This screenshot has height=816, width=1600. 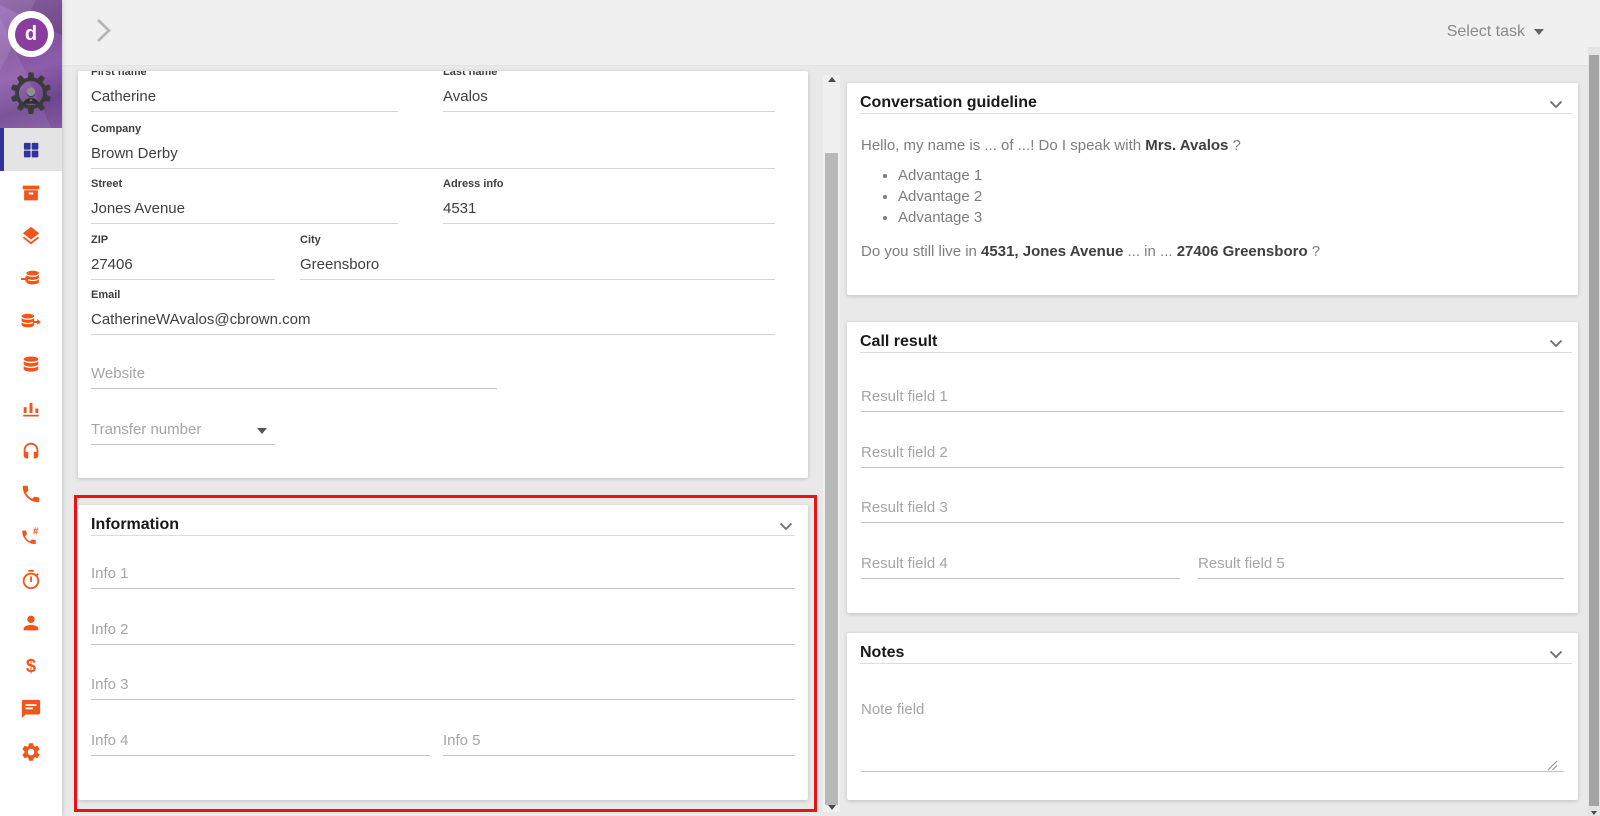 I want to click on page-scrollbar-thumb, so click(x=1594, y=430).